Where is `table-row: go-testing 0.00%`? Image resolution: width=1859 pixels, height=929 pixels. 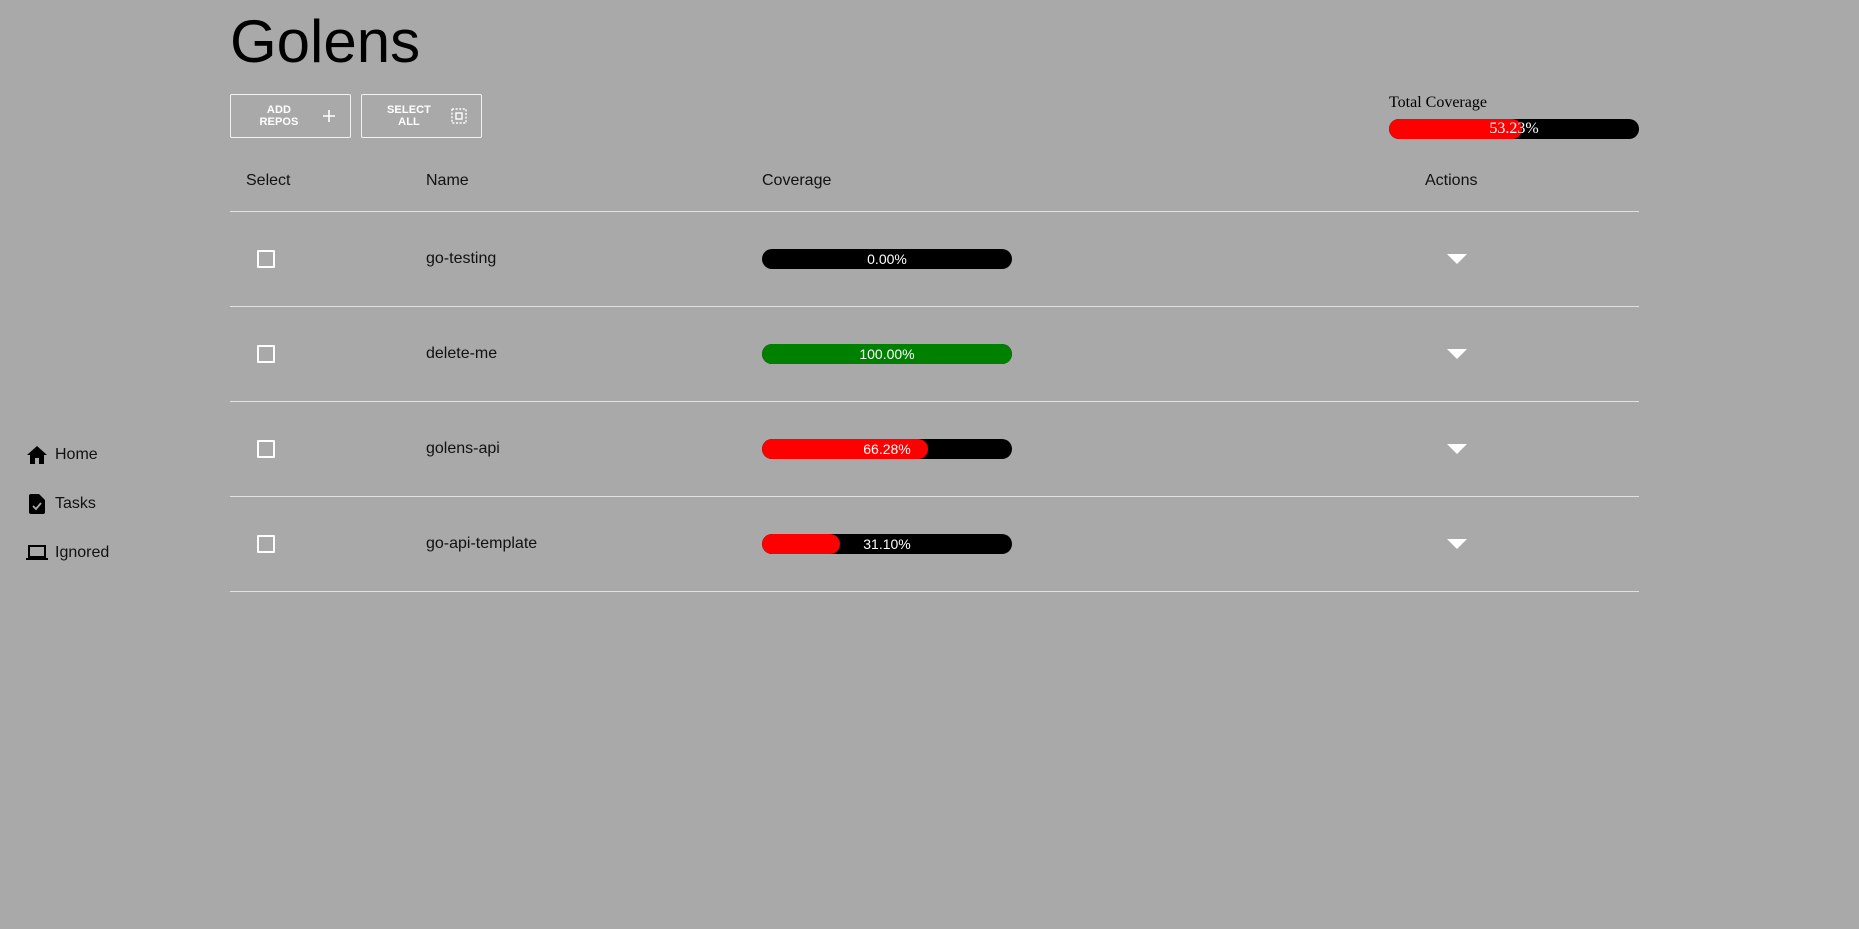 table-row: go-testing 0.00% is located at coordinates (934, 259).